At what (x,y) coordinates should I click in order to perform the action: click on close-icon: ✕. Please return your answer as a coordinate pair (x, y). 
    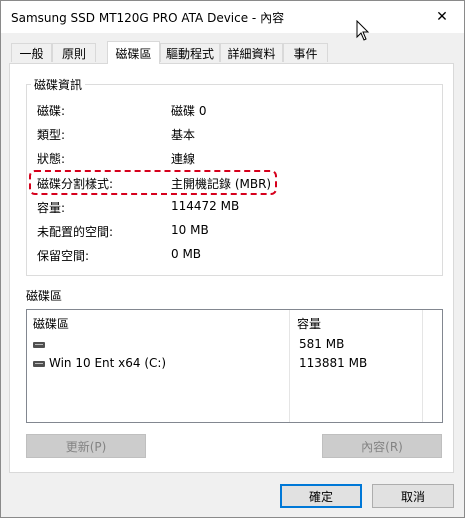
    Looking at the image, I should click on (442, 17).